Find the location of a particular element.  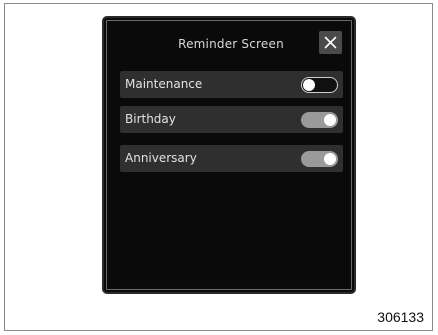

close-icon is located at coordinates (330, 42).